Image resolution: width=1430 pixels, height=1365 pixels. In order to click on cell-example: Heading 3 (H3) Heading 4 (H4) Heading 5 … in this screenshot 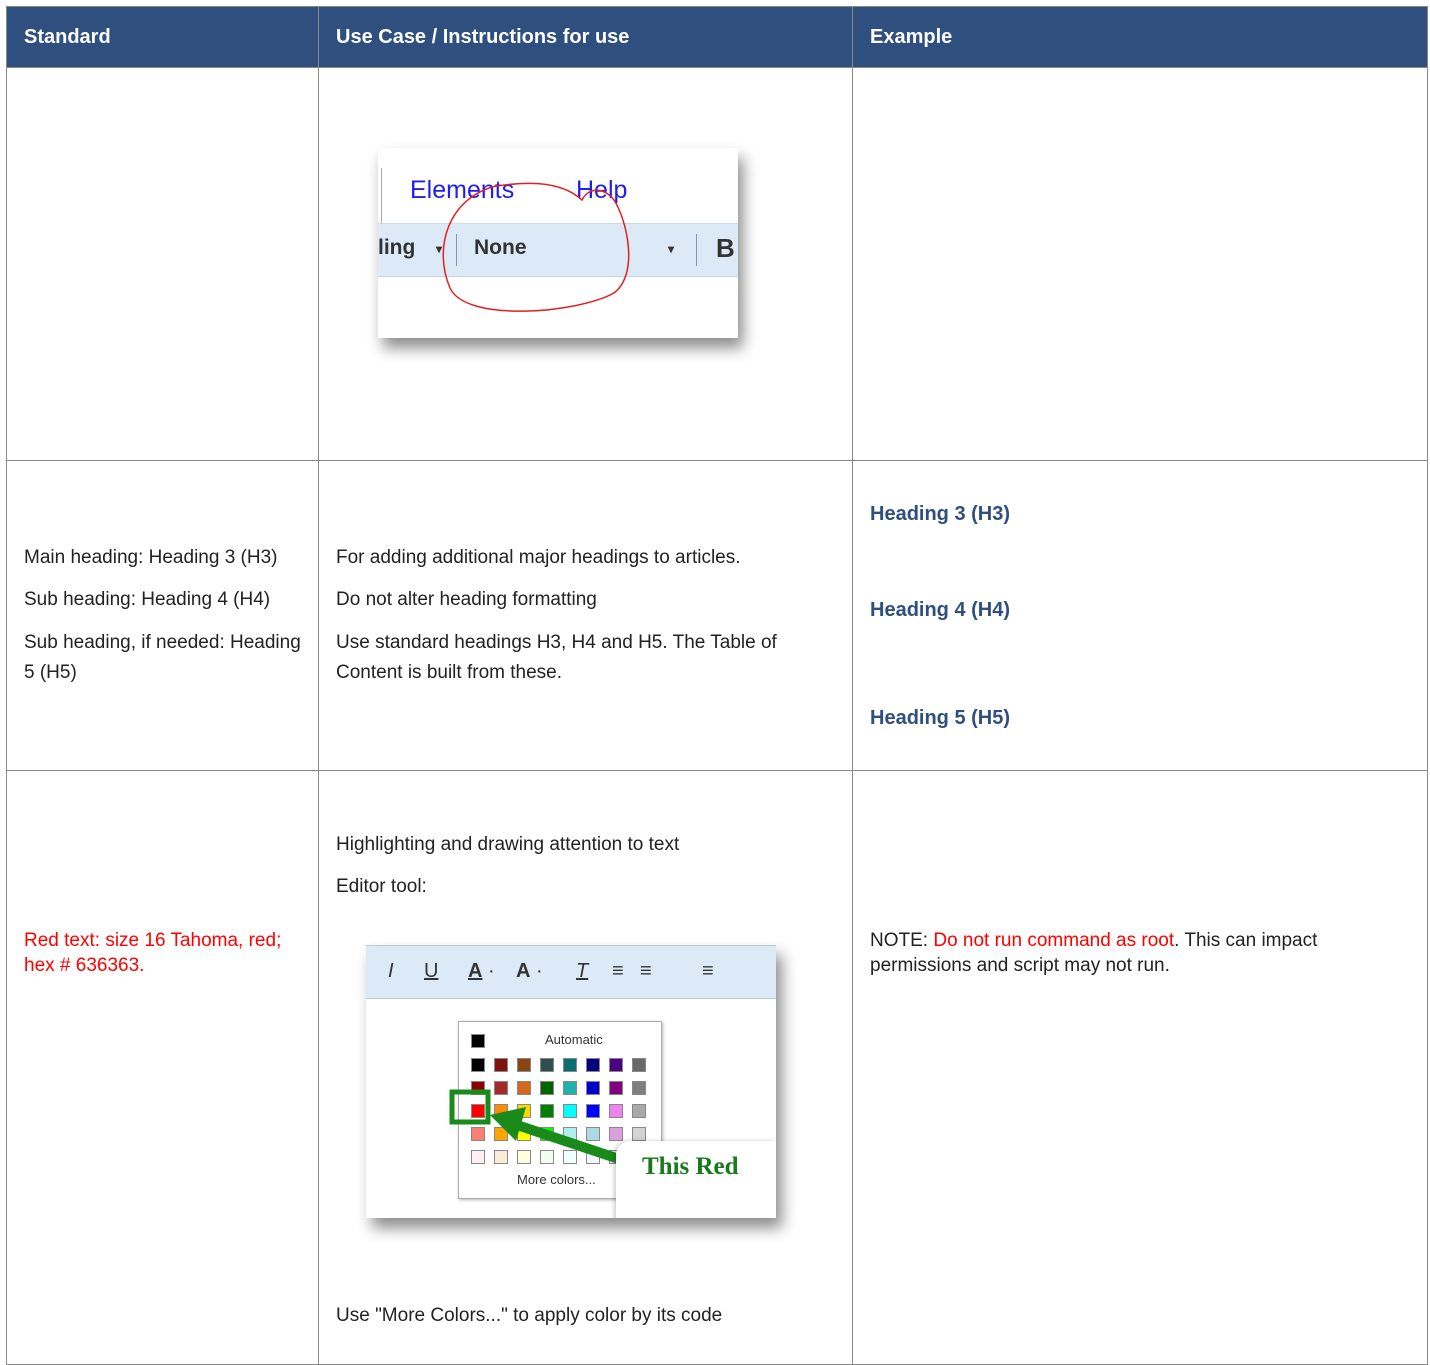, I will do `click(1140, 615)`.